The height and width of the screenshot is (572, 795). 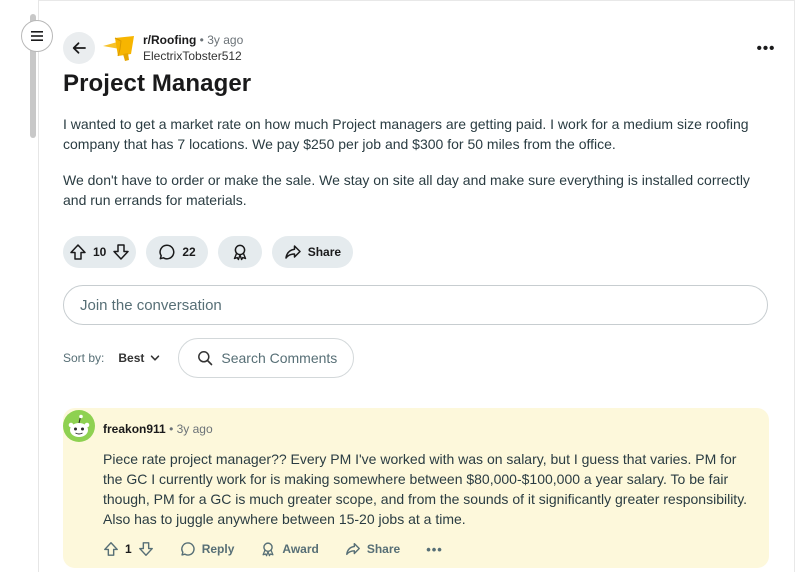 What do you see at coordinates (131, 358) in the screenshot?
I see `sort-value: Best` at bounding box center [131, 358].